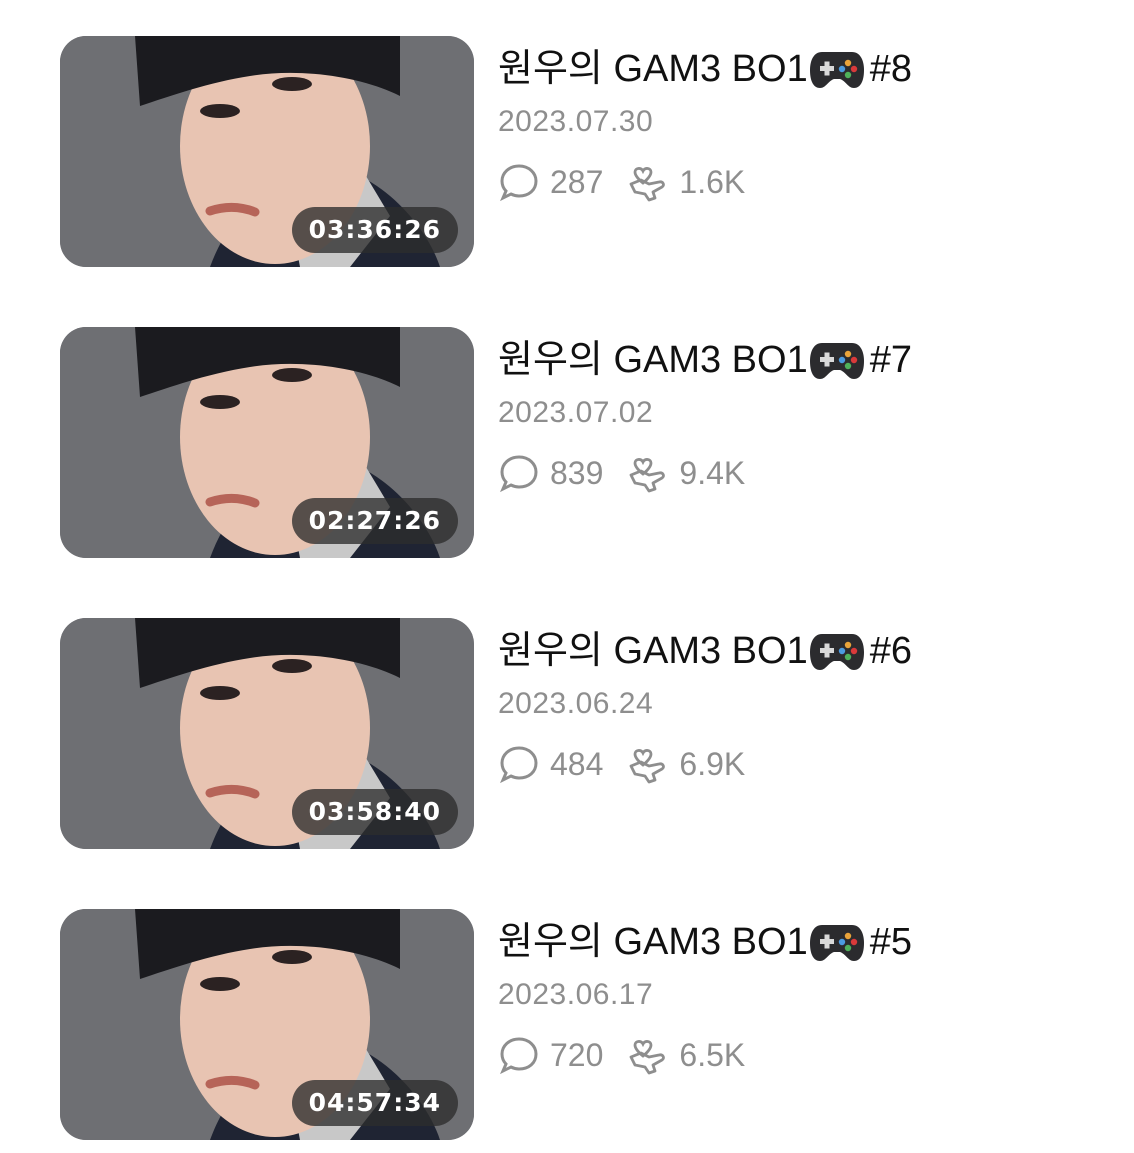 The image size is (1134, 1153). I want to click on video-title-number: #7, so click(891, 360).